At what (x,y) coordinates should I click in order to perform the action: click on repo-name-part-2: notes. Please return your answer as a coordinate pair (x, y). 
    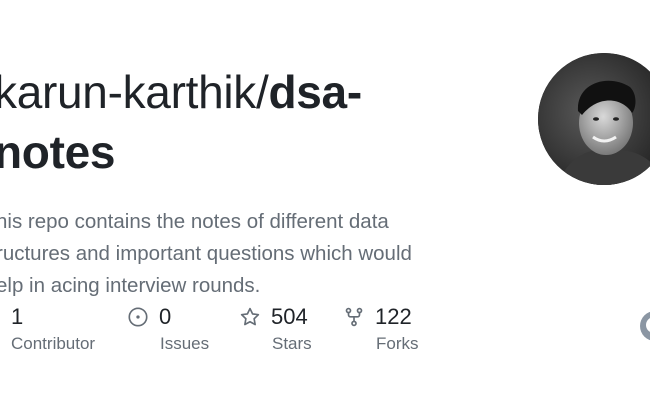
    Looking at the image, I should click on (58, 152).